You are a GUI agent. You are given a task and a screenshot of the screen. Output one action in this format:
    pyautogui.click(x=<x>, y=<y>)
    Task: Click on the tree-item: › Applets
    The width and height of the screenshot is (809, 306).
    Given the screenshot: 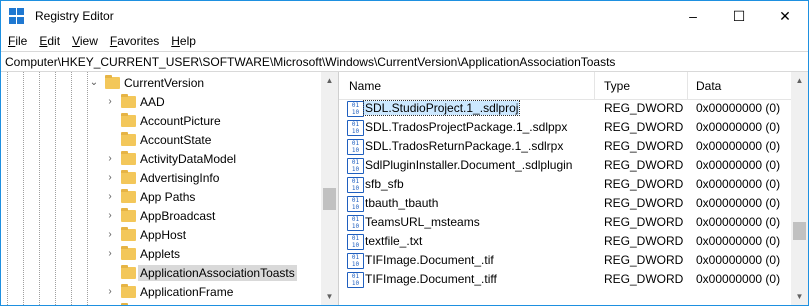 What is the action you would take?
    pyautogui.click(x=161, y=253)
    